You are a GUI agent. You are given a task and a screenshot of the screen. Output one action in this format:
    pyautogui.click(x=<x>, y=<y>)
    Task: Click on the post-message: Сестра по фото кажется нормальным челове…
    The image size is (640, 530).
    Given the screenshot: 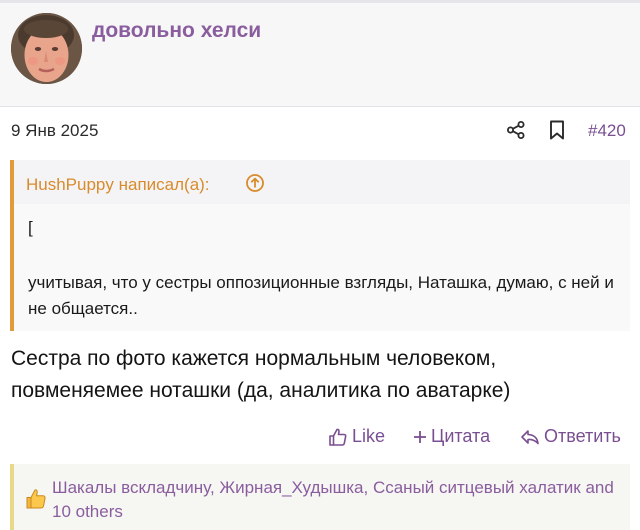 What is the action you would take?
    pyautogui.click(x=261, y=374)
    